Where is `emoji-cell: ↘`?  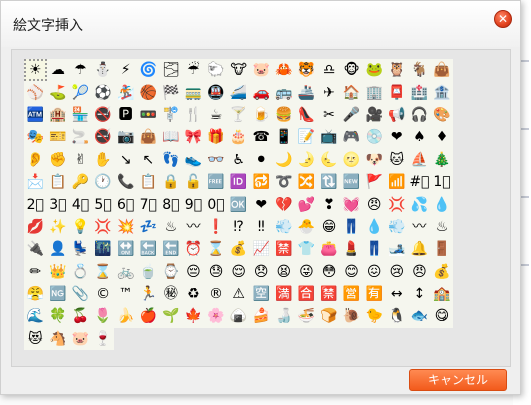
emoji-cell: ↘ is located at coordinates (125, 159).